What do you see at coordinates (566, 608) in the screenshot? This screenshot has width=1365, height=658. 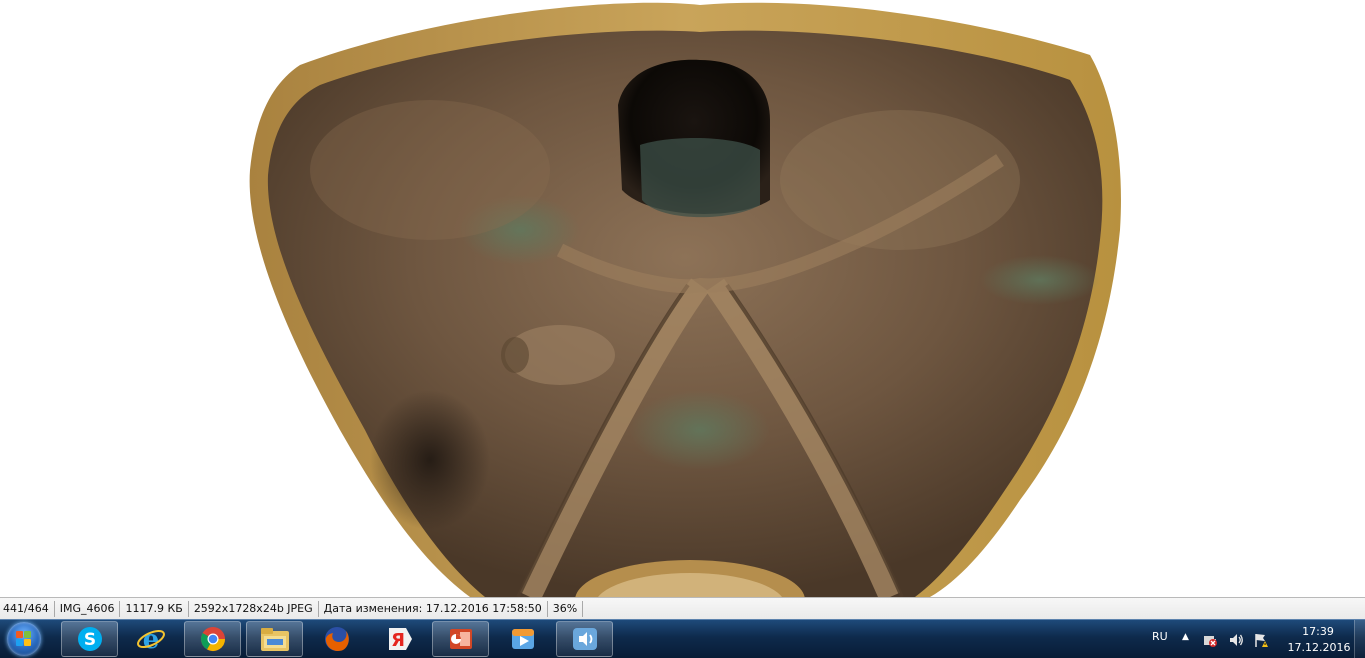 I see `zoom-level: 36%` at bounding box center [566, 608].